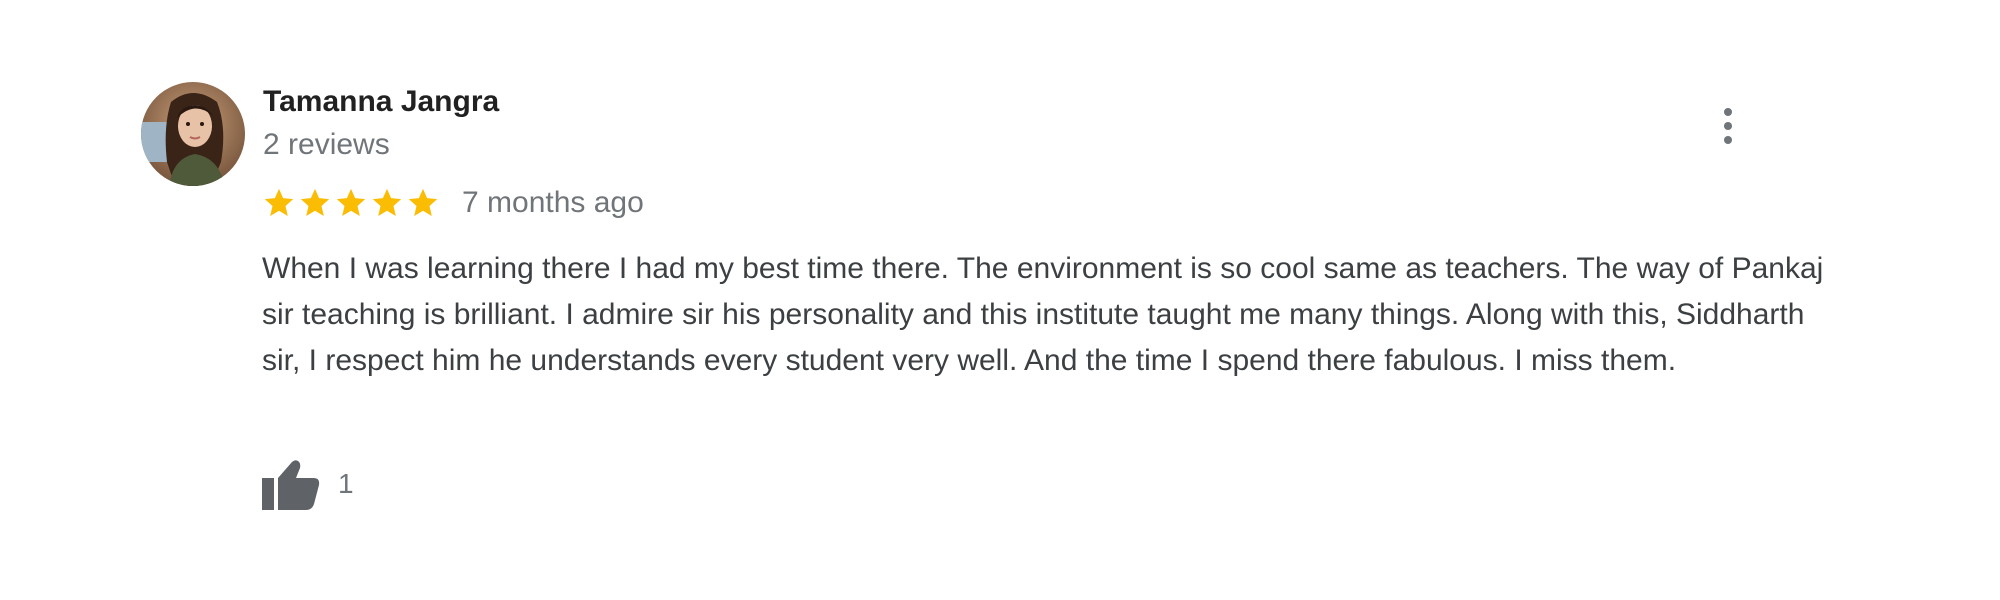 The image size is (2000, 600). Describe the element at coordinates (453, 203) in the screenshot. I see `rating-row: 7 months ago` at that location.